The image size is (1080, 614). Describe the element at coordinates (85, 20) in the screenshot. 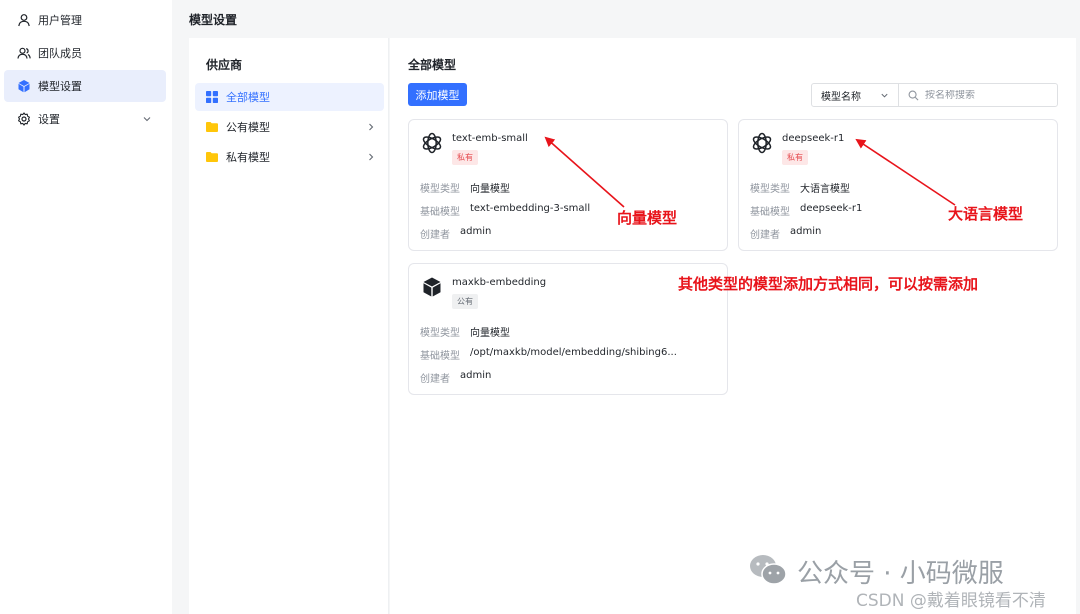

I see `sidebar-item-user-management: 用户管理` at that location.